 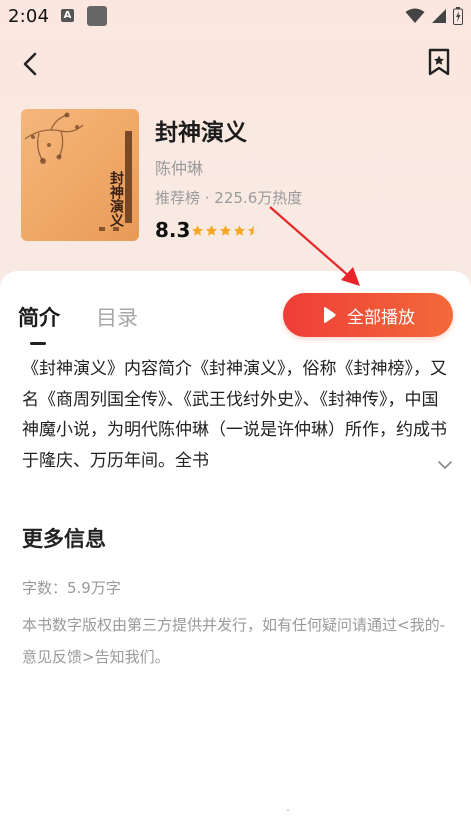 I want to click on cover-title: 封神演义, so click(x=116, y=199).